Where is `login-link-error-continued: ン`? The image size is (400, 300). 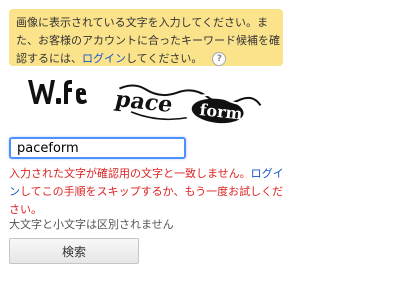
login-link-error-continued: ン is located at coordinates (14, 191).